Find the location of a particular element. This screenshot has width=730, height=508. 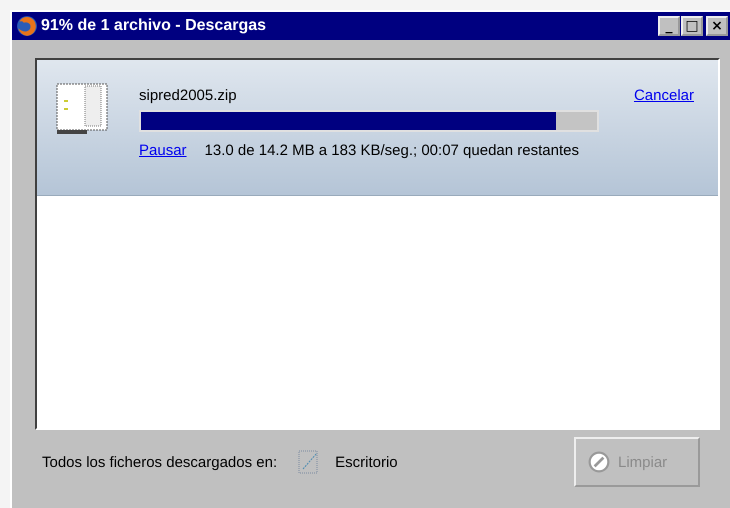

globe-icon is located at coordinates (27, 26).